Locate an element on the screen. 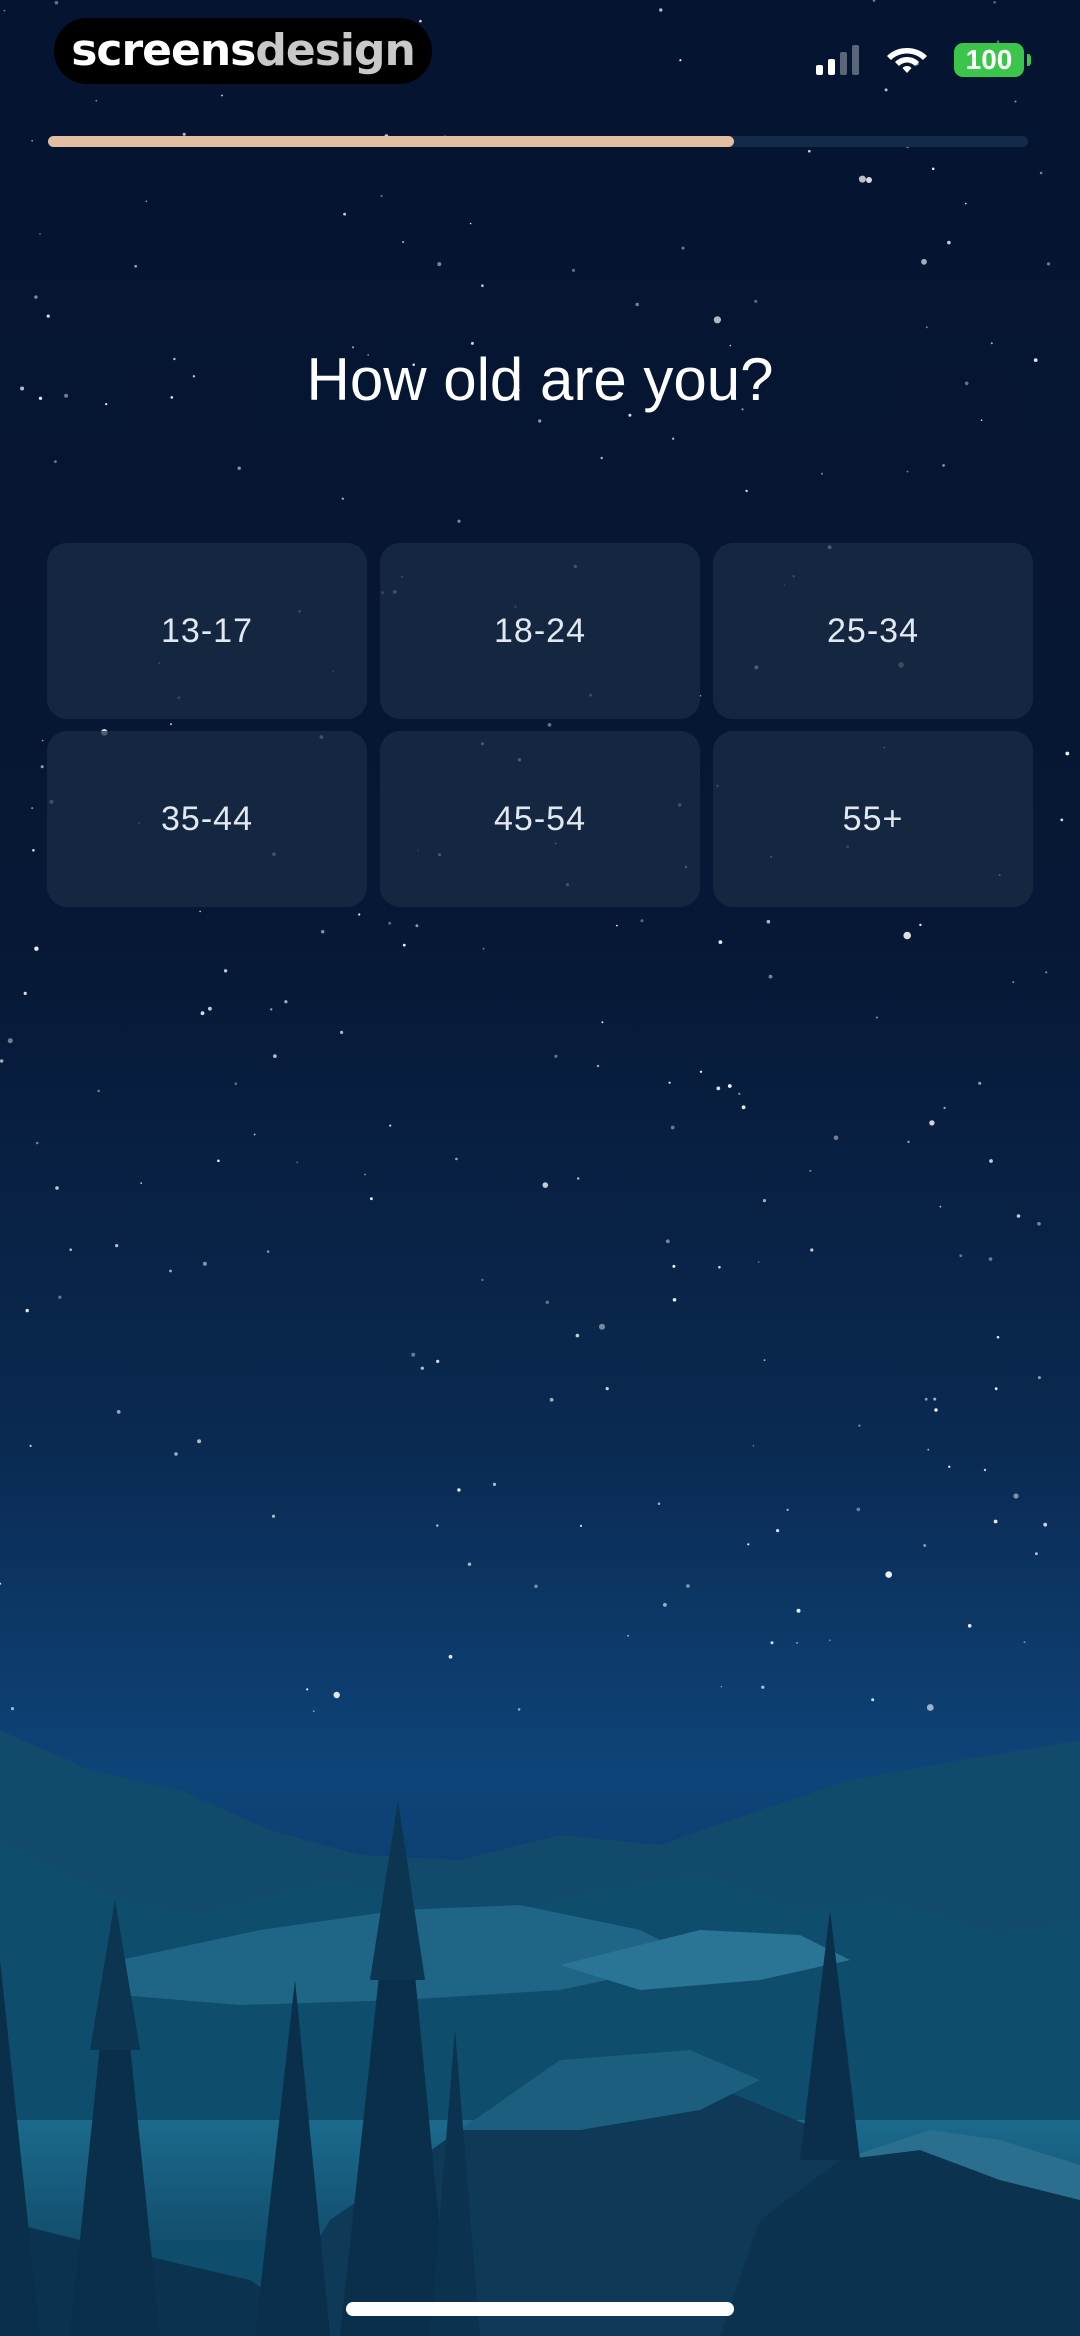 The height and width of the screenshot is (2336, 1080). age-option-13-17: 13-17 is located at coordinates (207, 631).